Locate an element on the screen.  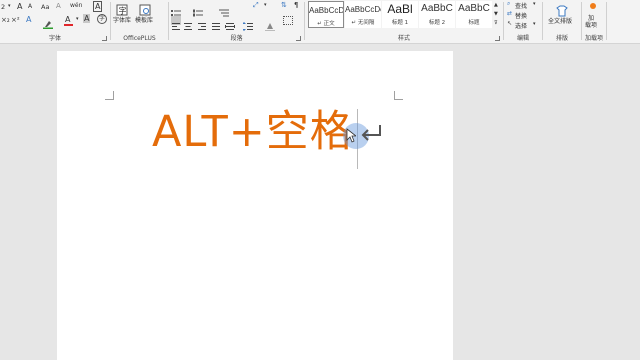
style-heading-1: AaBl 标题 1 is located at coordinates (400, 14).